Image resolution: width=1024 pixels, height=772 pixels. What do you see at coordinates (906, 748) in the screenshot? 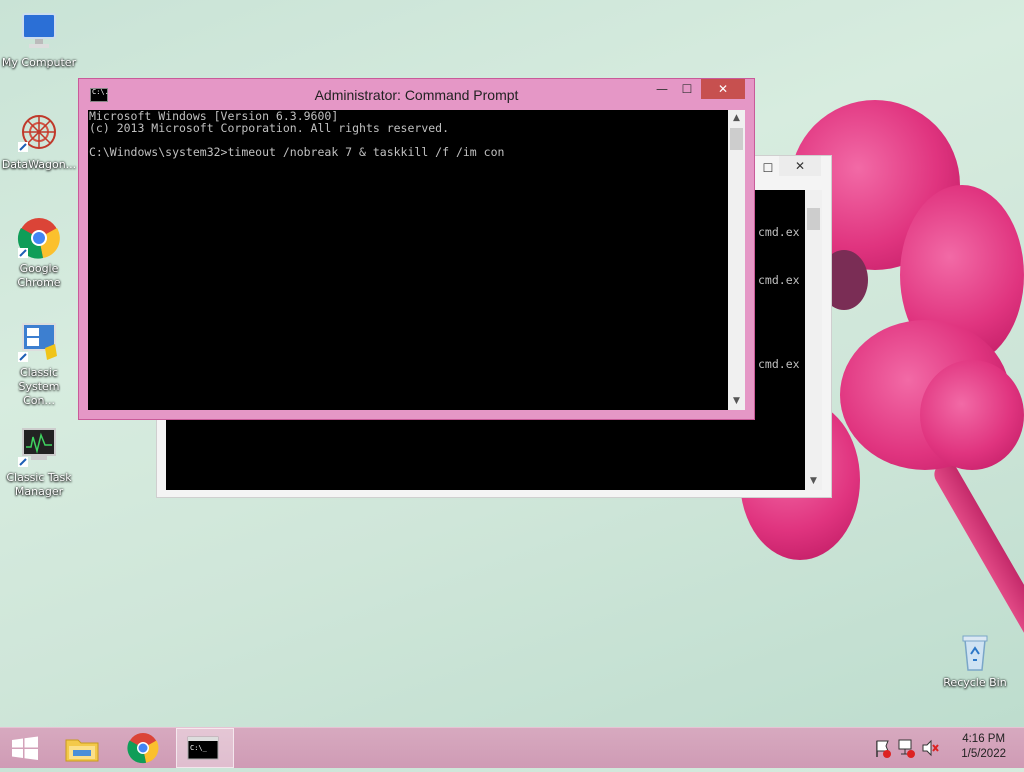
I see `network-icon` at bounding box center [906, 748].